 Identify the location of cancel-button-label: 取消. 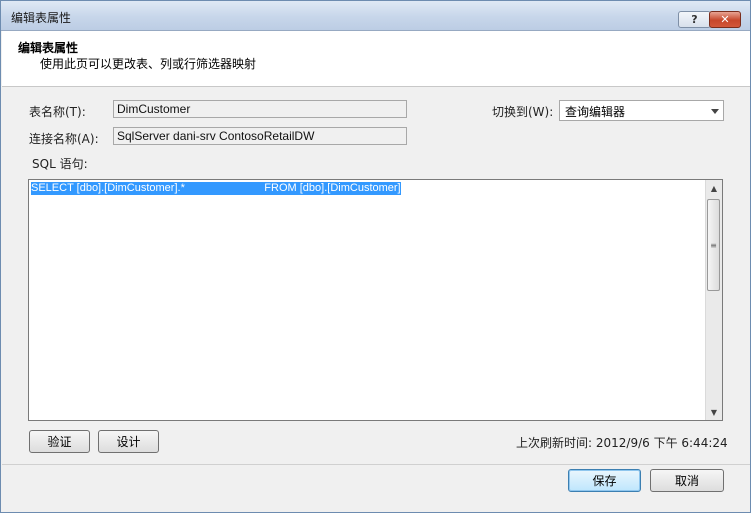
(686, 481).